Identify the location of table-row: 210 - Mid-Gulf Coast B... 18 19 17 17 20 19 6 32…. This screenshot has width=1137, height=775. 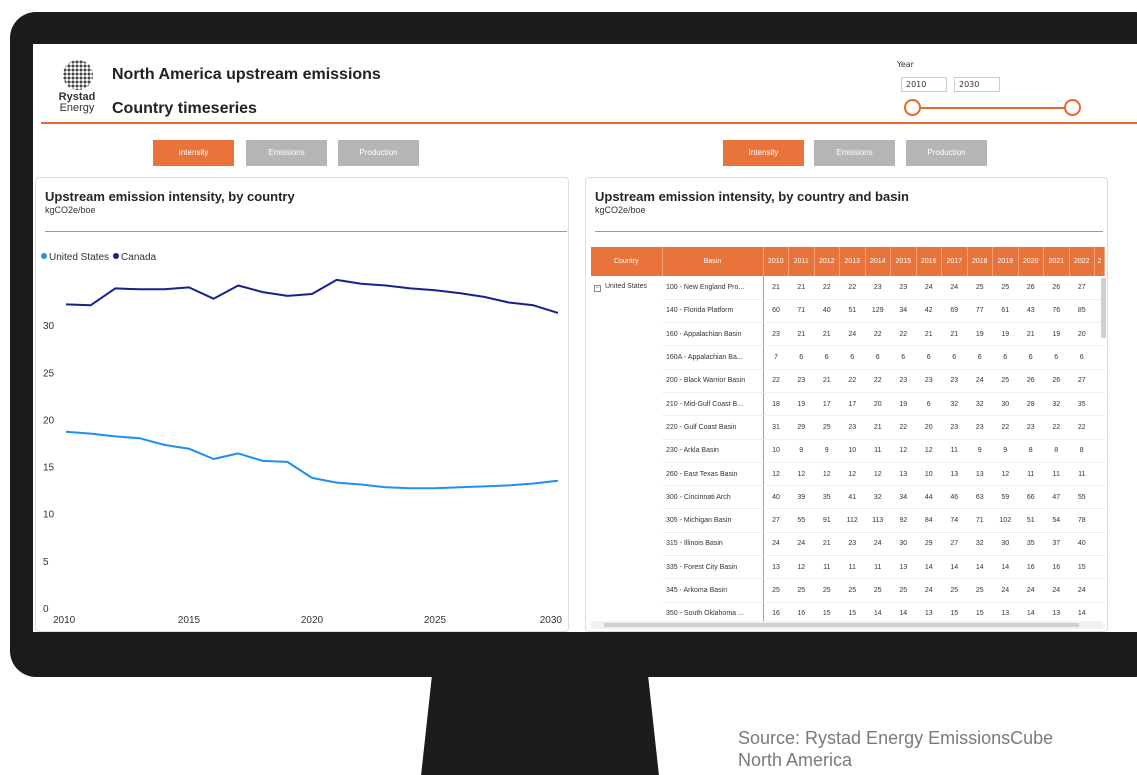
(848, 404).